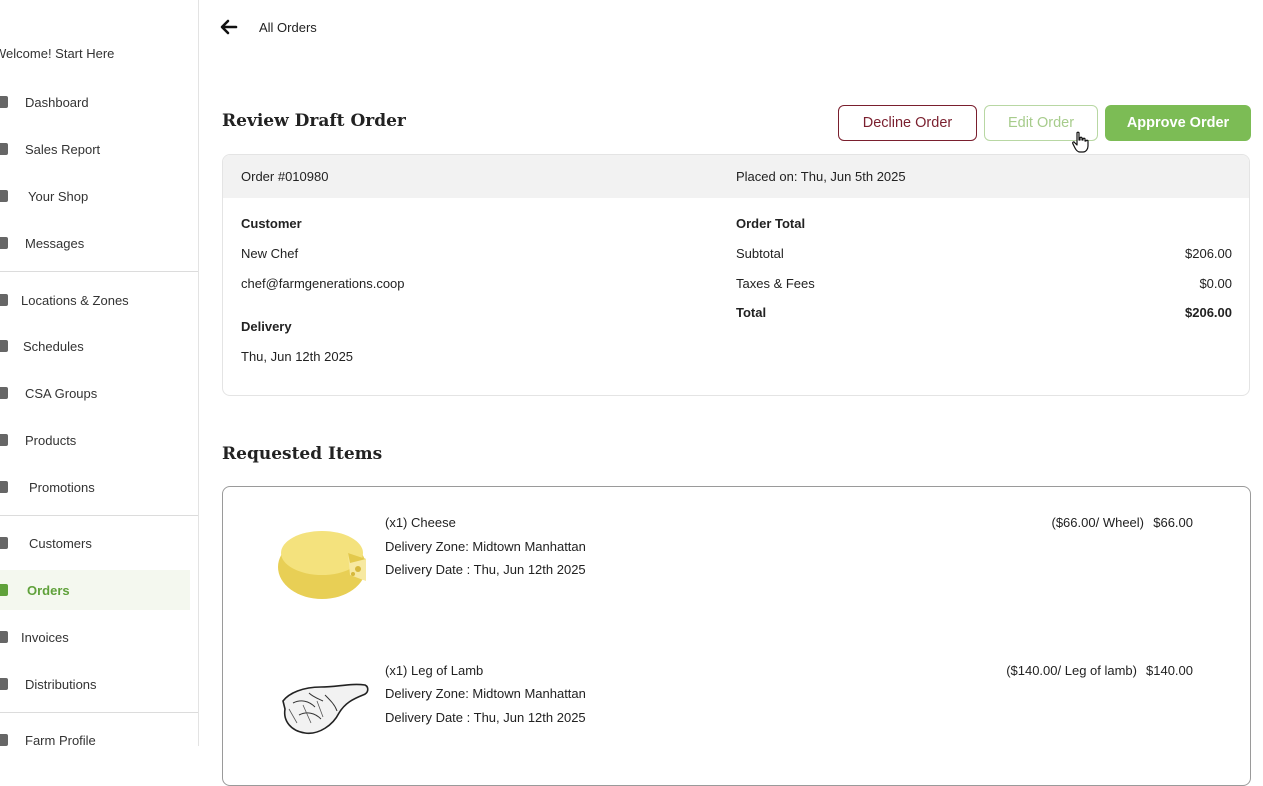  I want to click on item-unit-price: ($140.00/ Leg of lamb), so click(1071, 670).